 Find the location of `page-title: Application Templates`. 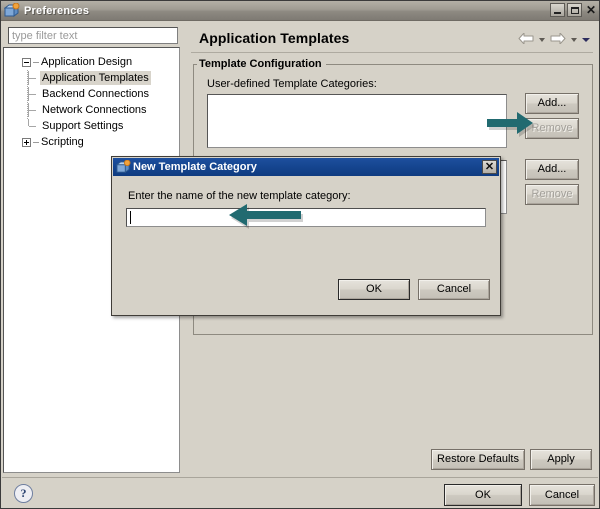

page-title: Application Templates is located at coordinates (274, 38).